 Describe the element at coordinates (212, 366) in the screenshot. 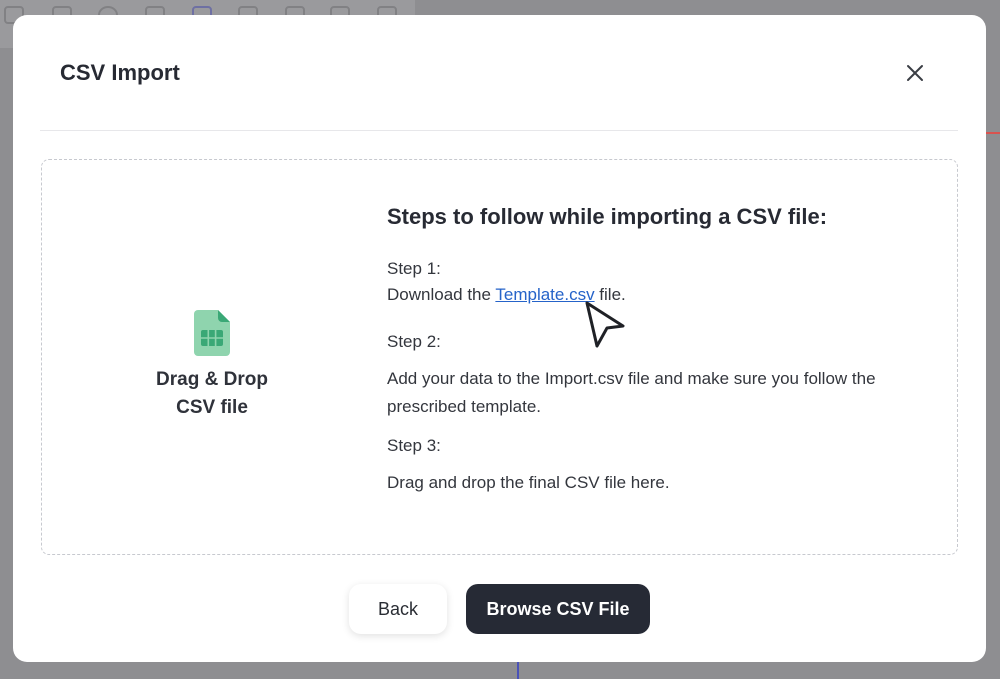

I see `drop-target: Drag & Drop CSV file` at that location.